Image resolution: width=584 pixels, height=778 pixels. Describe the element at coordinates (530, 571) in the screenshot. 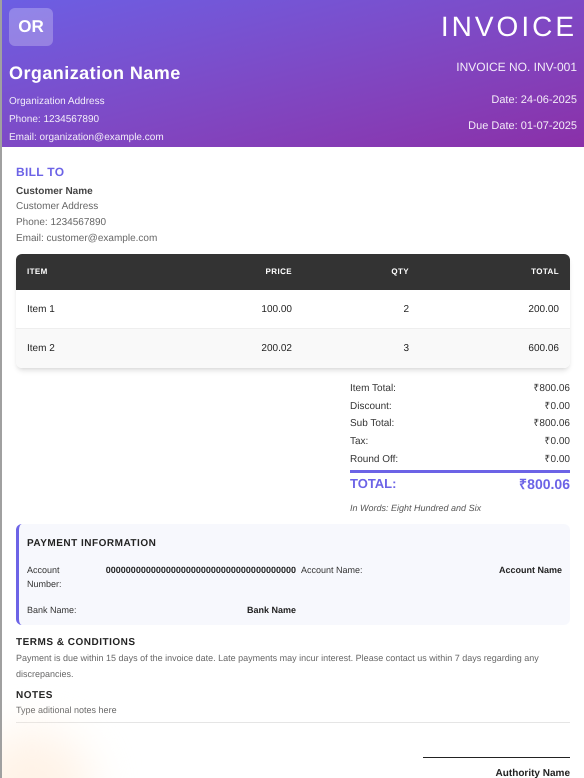

I see `field-value: Account Name` at that location.